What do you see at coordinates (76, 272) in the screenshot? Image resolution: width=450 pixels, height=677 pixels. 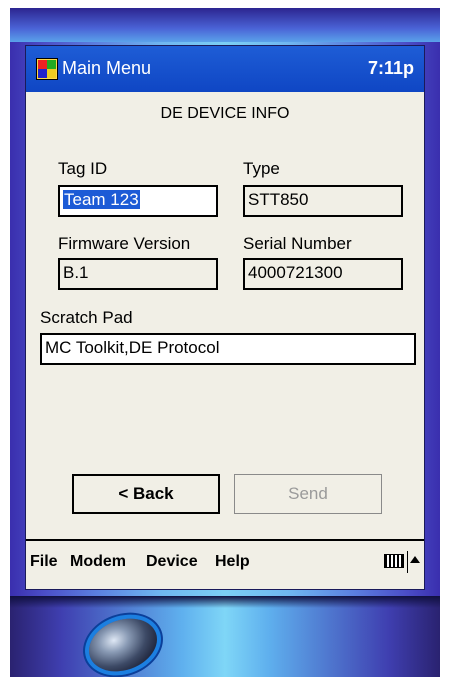 I see `firmware-version-value: B.1` at bounding box center [76, 272].